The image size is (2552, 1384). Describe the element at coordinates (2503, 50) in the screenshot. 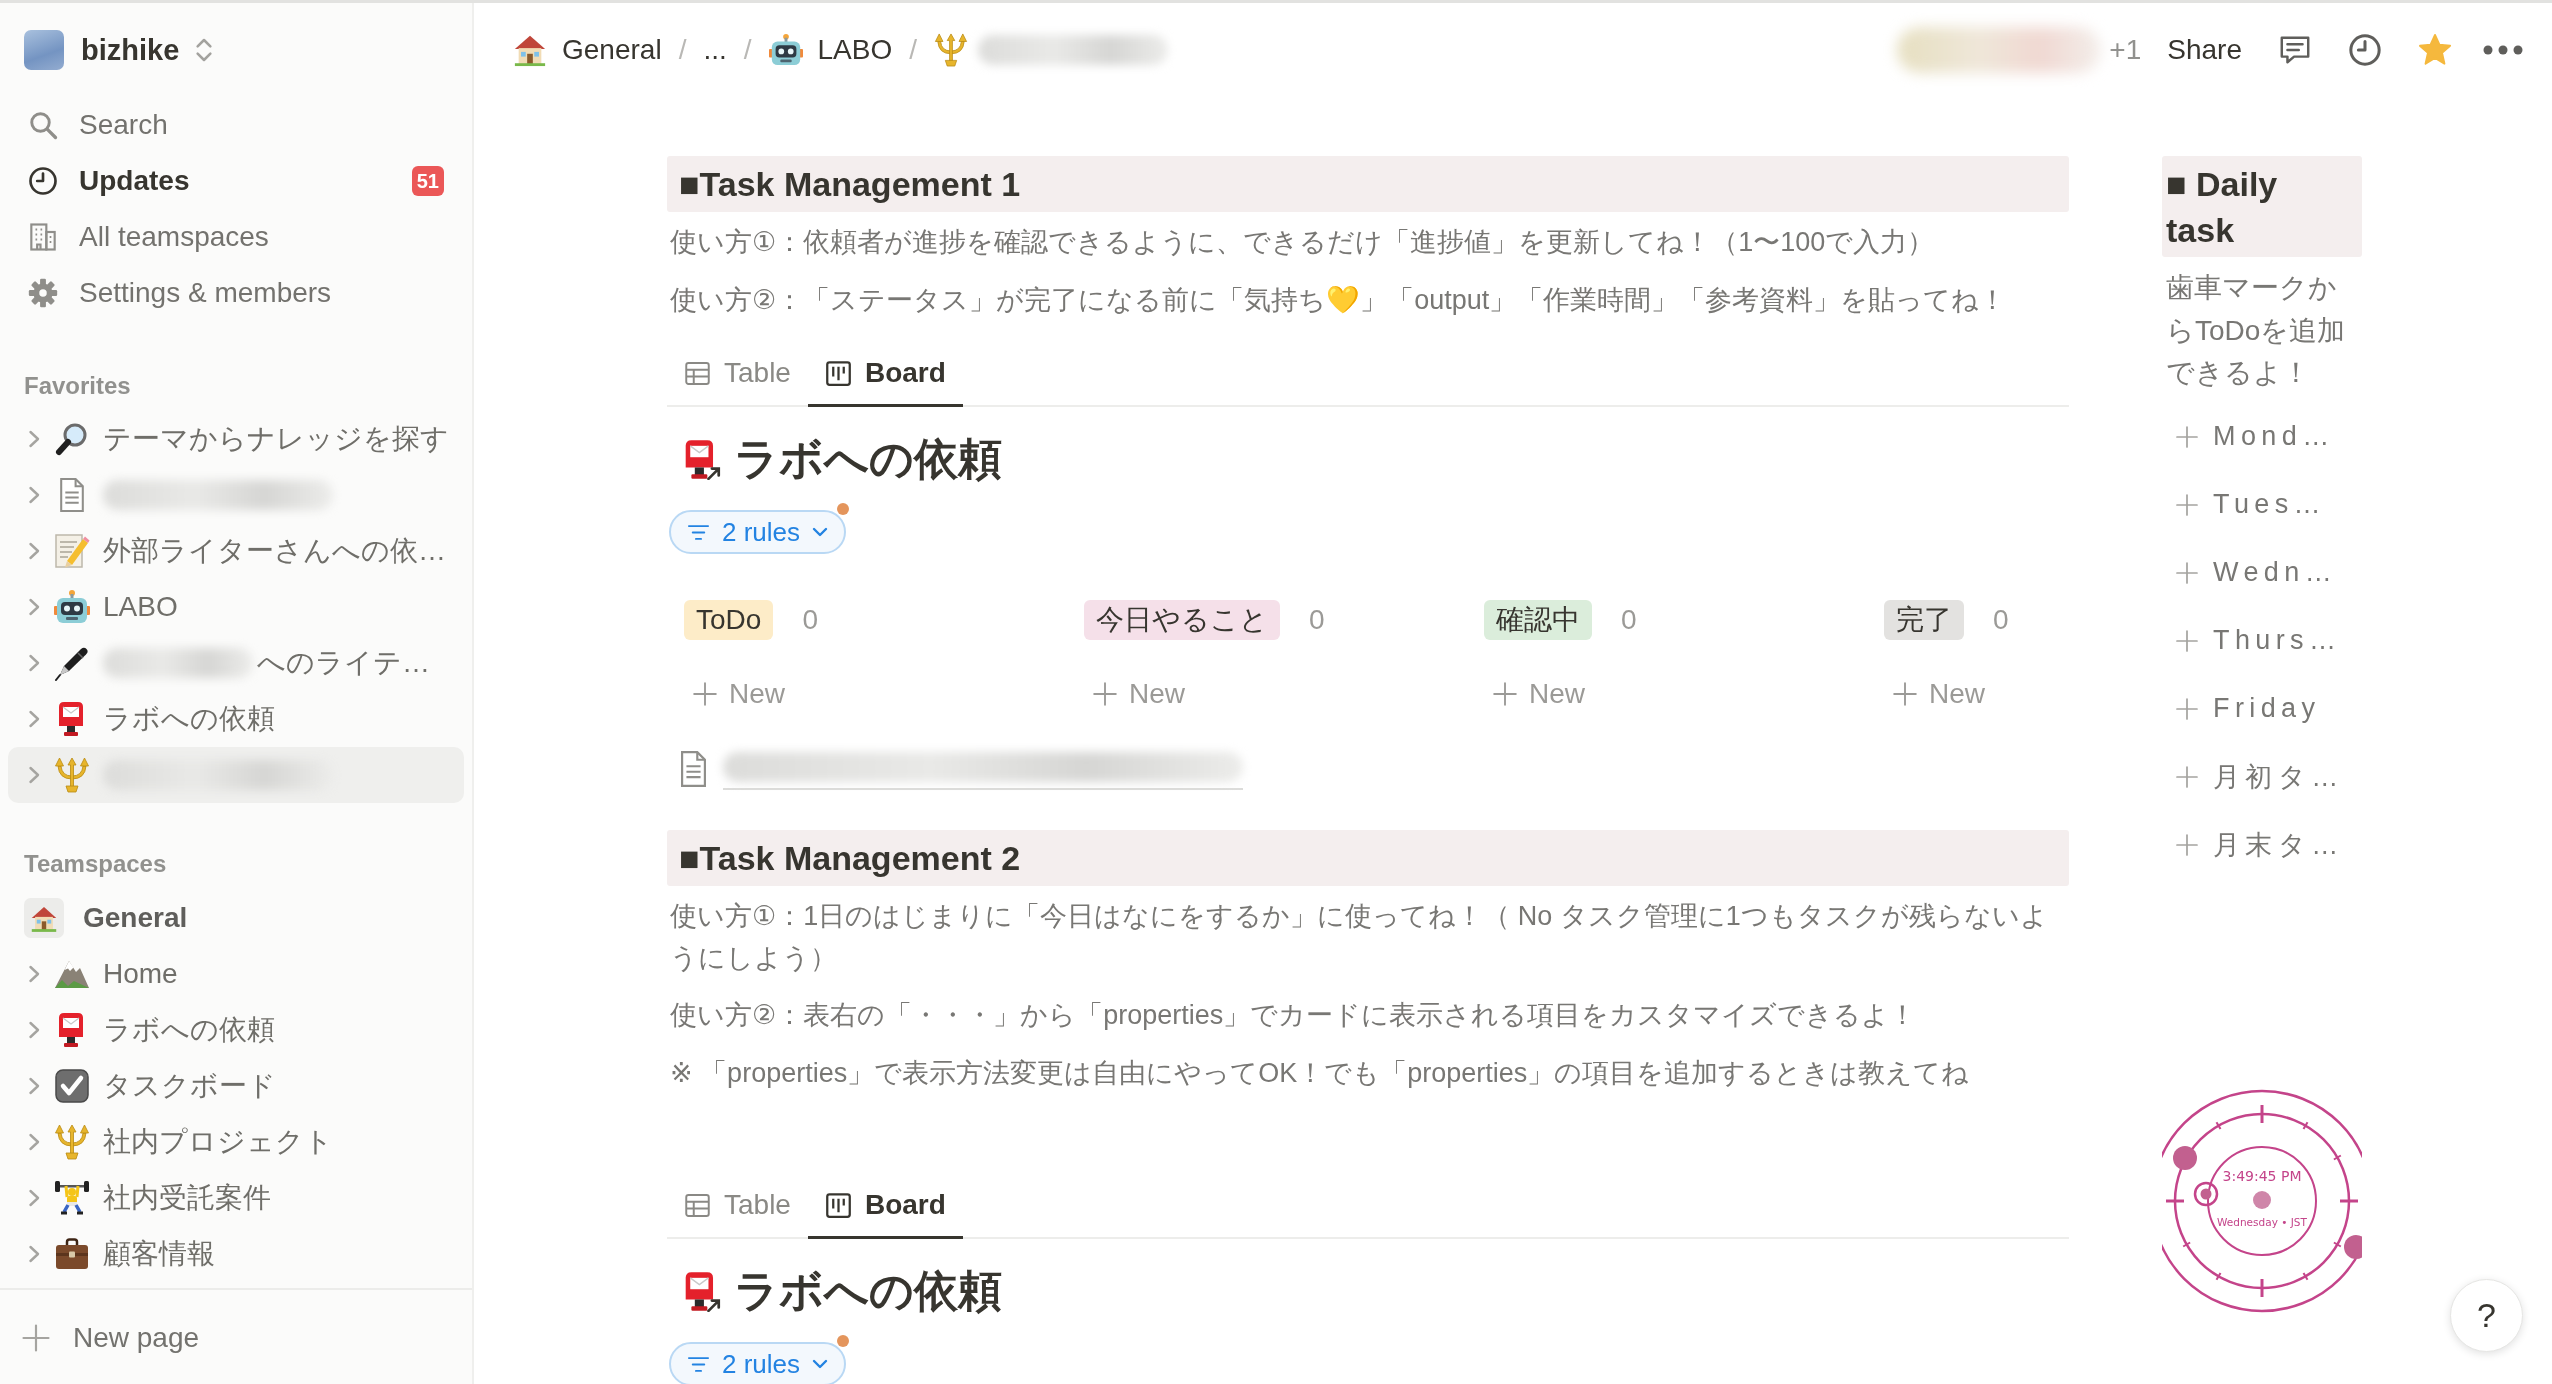

I see `more-icon` at that location.